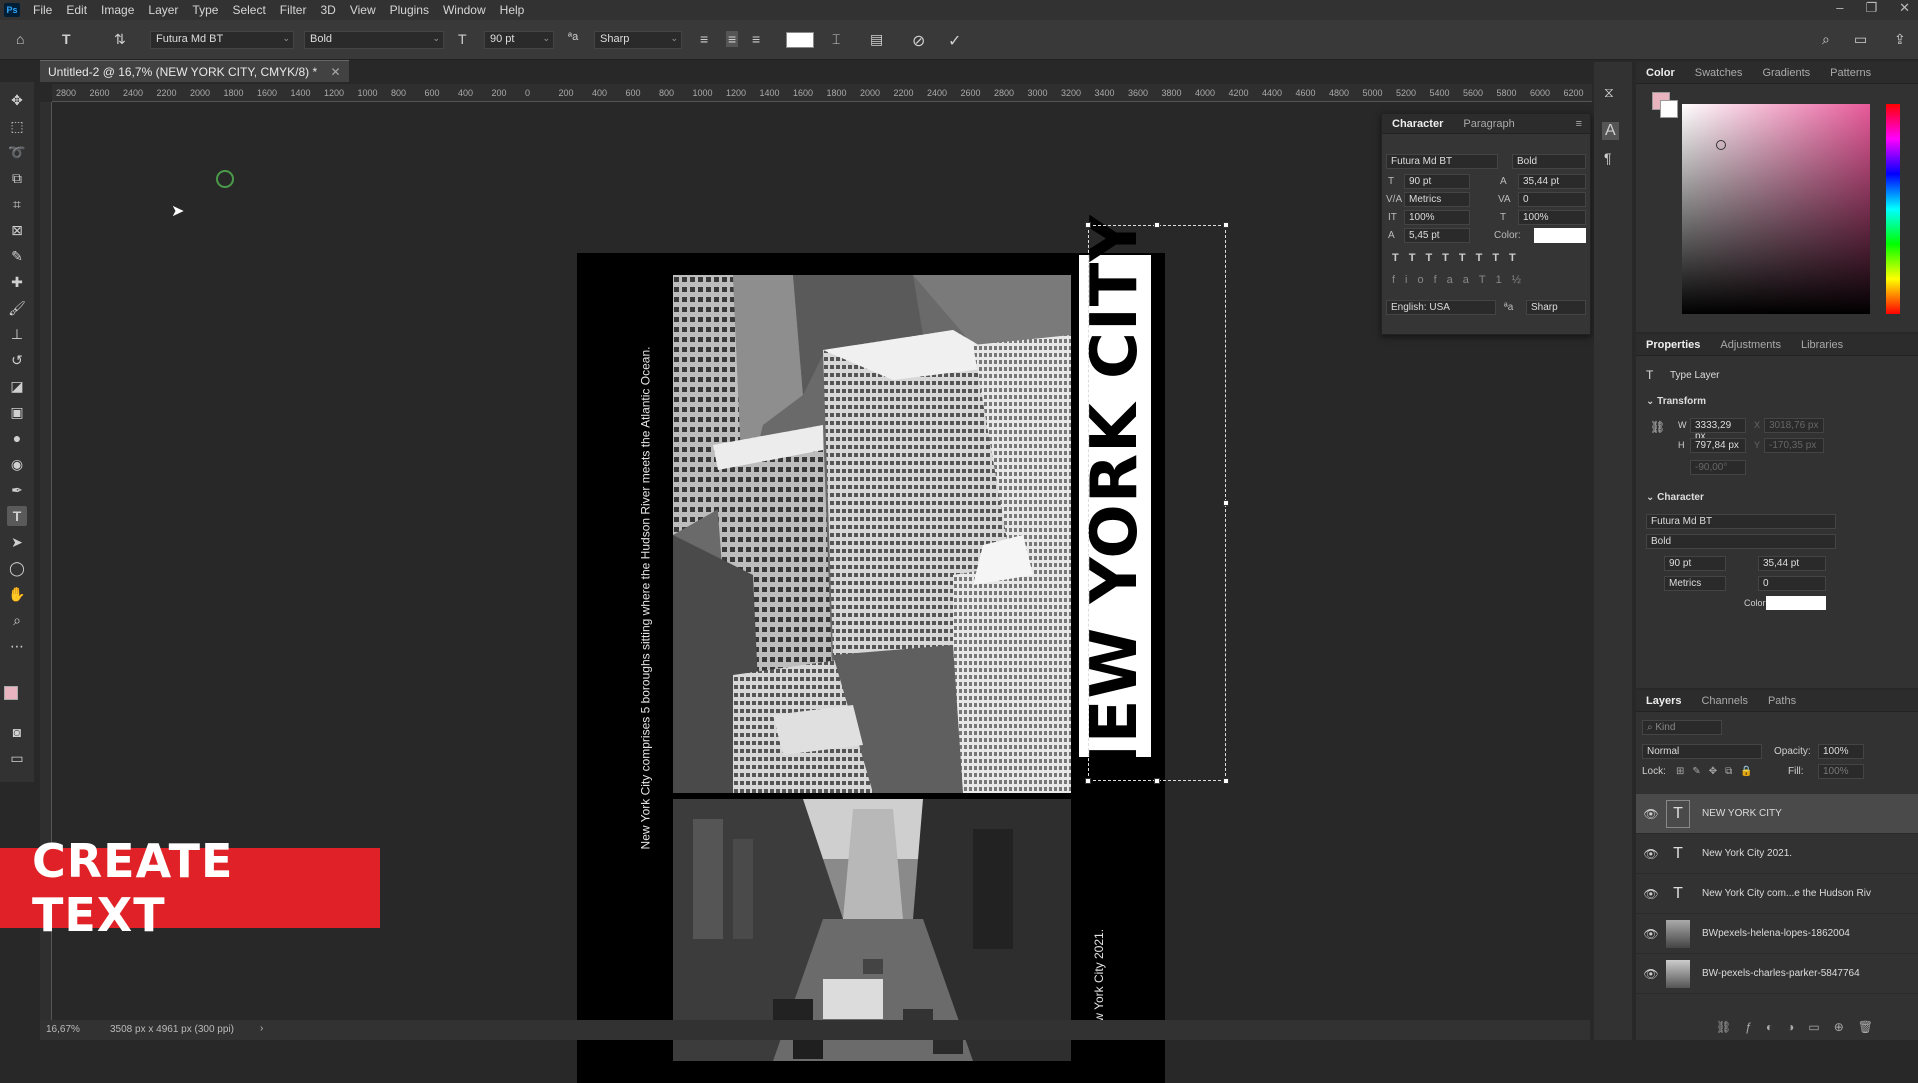  Describe the element at coordinates (17, 334) in the screenshot. I see `stamp-tool-icon: ⊥` at that location.